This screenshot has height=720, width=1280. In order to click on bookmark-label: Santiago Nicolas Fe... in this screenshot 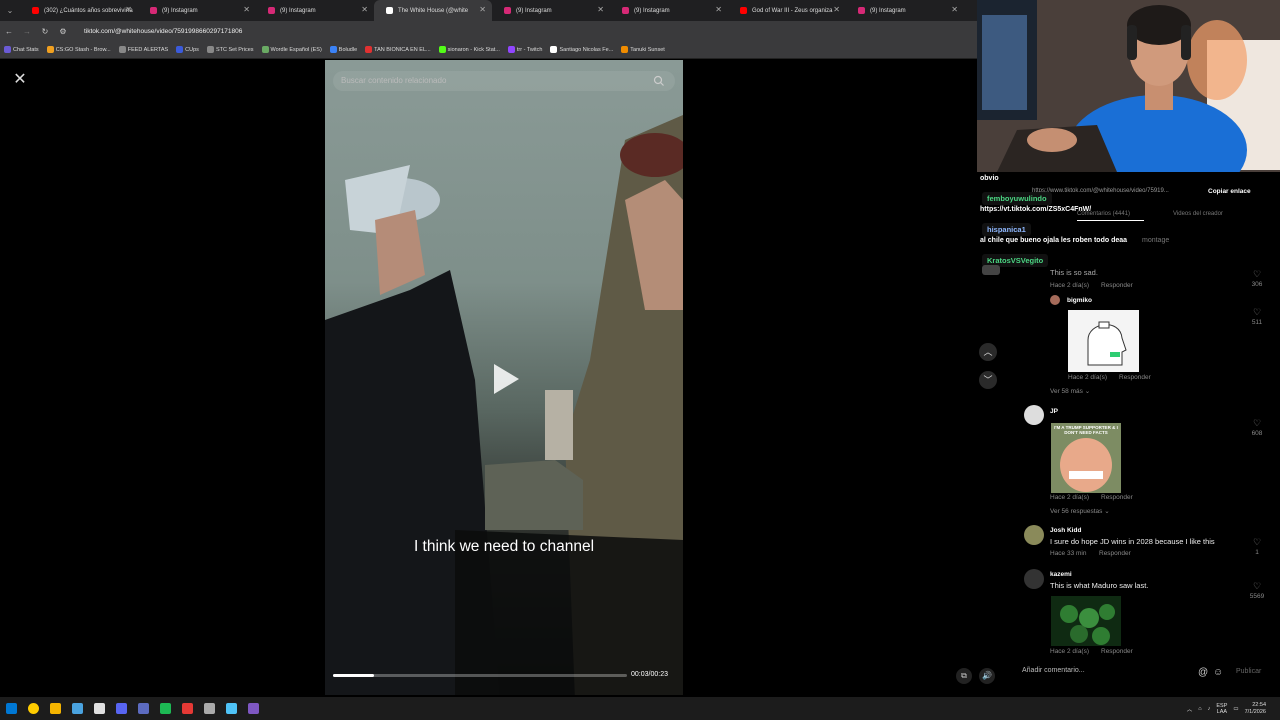, I will do `click(586, 49)`.